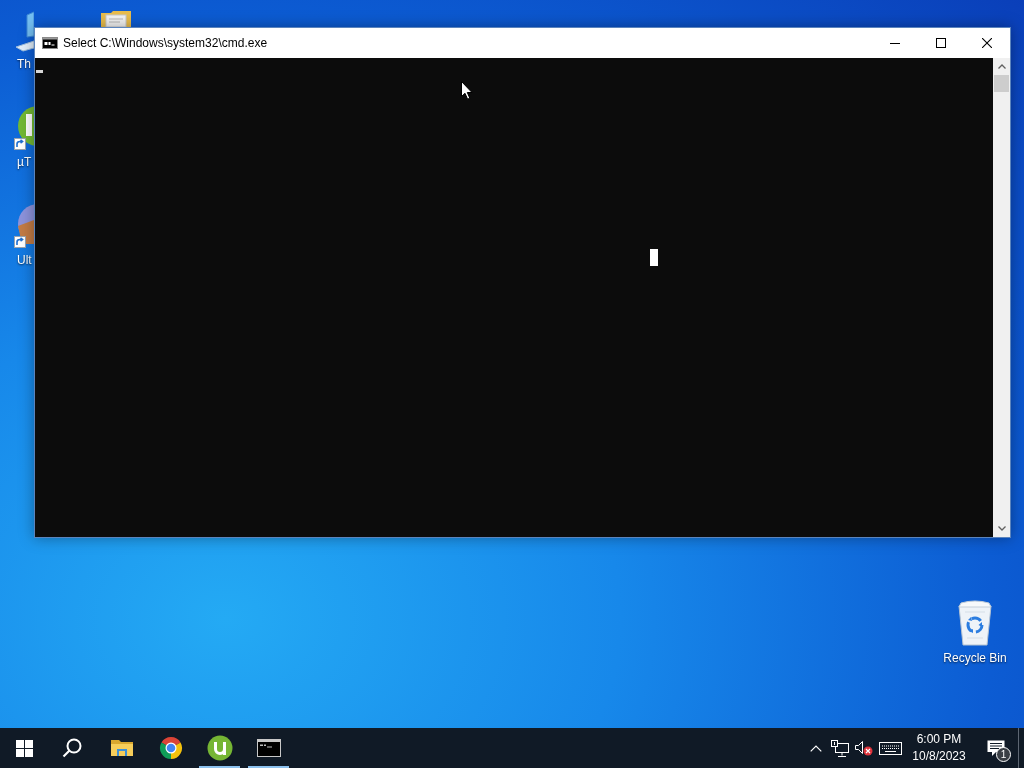  What do you see at coordinates (1001, 528) in the screenshot?
I see `chevron-down-icon` at bounding box center [1001, 528].